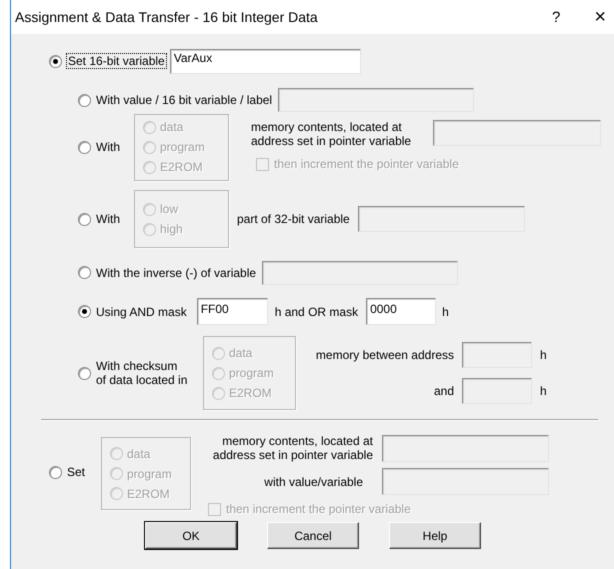 This screenshot has height=569, width=614. I want to click on option-label: Using AND mask, so click(141, 311).